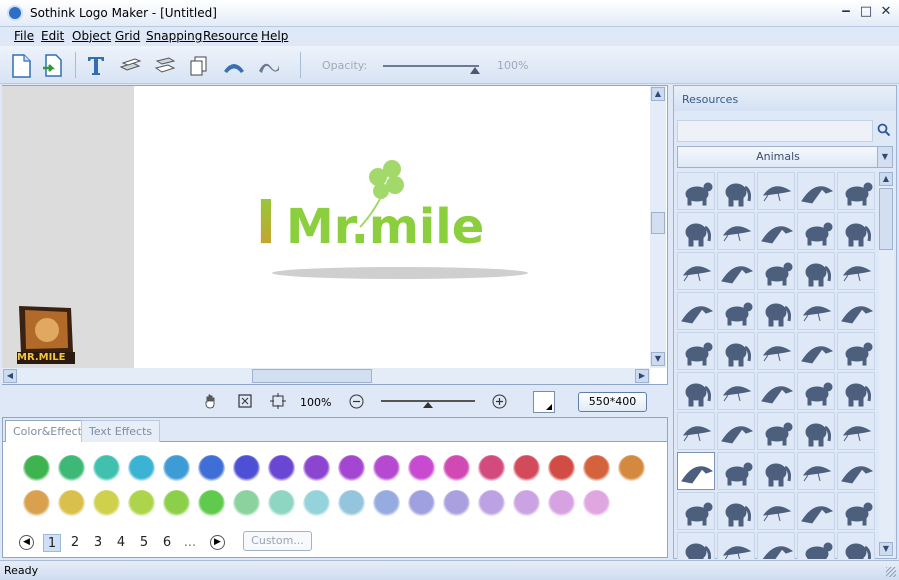 The image size is (899, 580). I want to click on canvas-thumbnail: MR.MILE, so click(46, 334).